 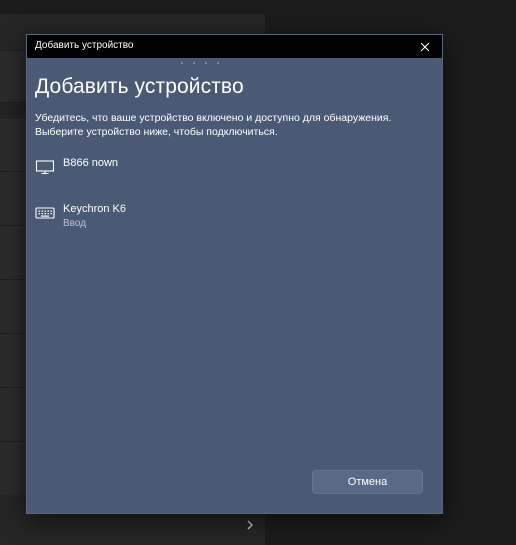 What do you see at coordinates (84, 45) in the screenshot?
I see `titlebar-title: Добавить устройство` at bounding box center [84, 45].